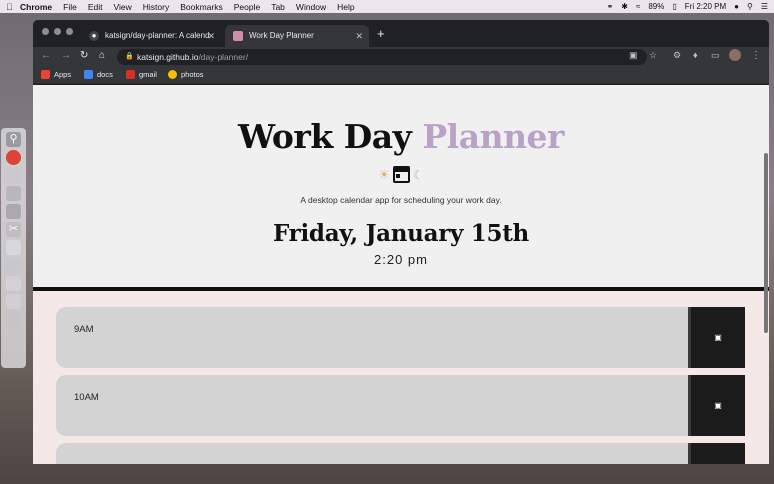 Image resolution: width=774 pixels, height=484 pixels. What do you see at coordinates (13, 175) in the screenshot?
I see `notes-icon` at bounding box center [13, 175].